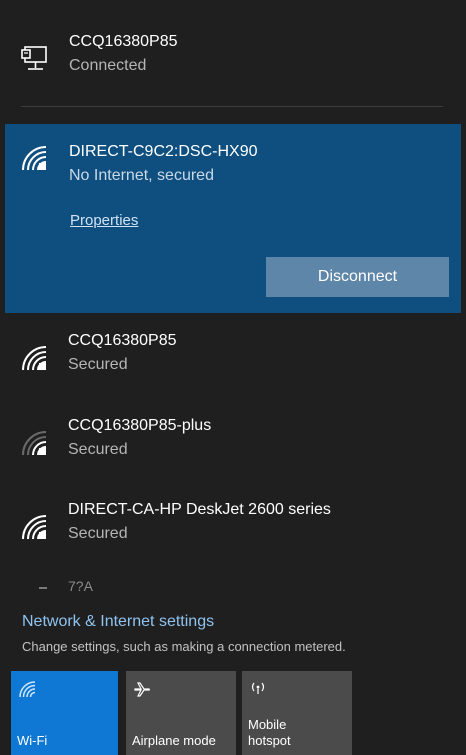 This screenshot has width=466, height=755. I want to click on network-item: CCQ16380P85-plus Secured, so click(233, 457).